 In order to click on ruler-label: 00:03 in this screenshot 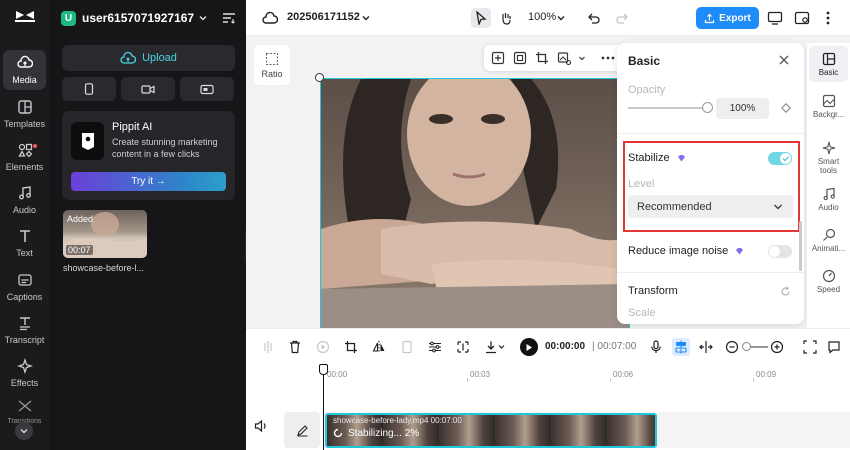, I will do `click(480, 374)`.